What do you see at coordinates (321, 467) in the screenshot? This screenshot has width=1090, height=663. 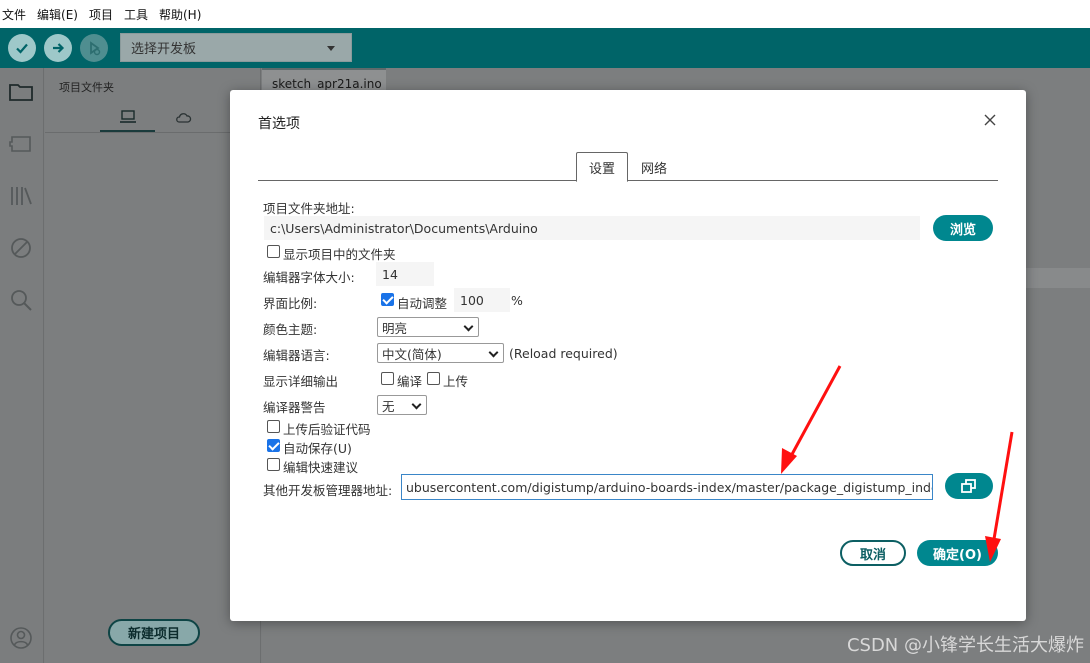 I see `quick-suggest-label: 编辑快速建议` at bounding box center [321, 467].